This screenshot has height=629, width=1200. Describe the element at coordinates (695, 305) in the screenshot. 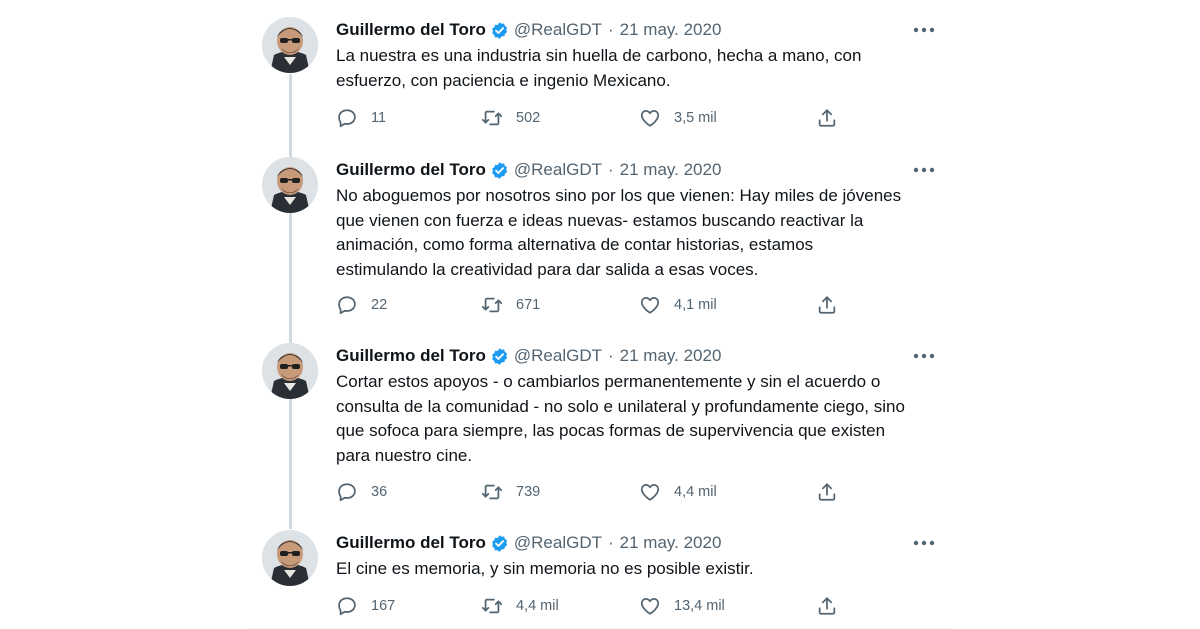

I see `like-count: 4,1 mil` at that location.